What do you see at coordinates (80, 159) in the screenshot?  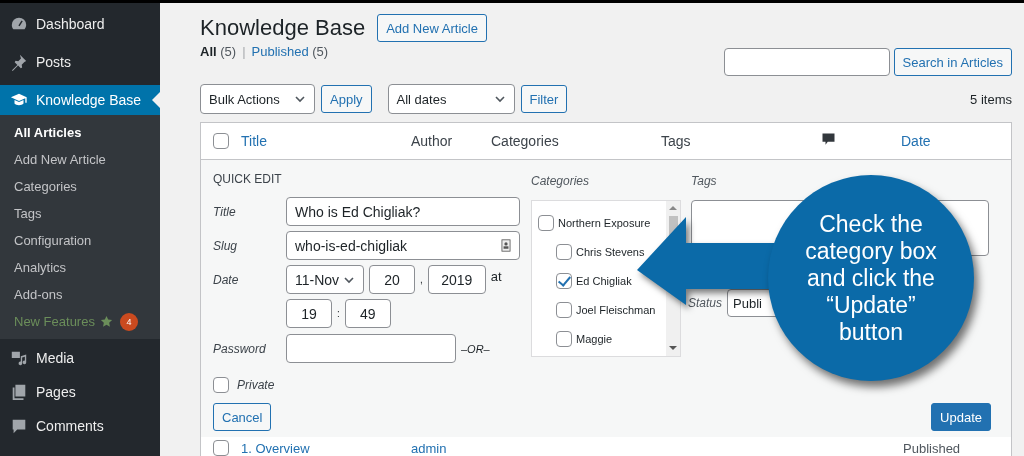 I see `submenu-item: Add New Article` at bounding box center [80, 159].